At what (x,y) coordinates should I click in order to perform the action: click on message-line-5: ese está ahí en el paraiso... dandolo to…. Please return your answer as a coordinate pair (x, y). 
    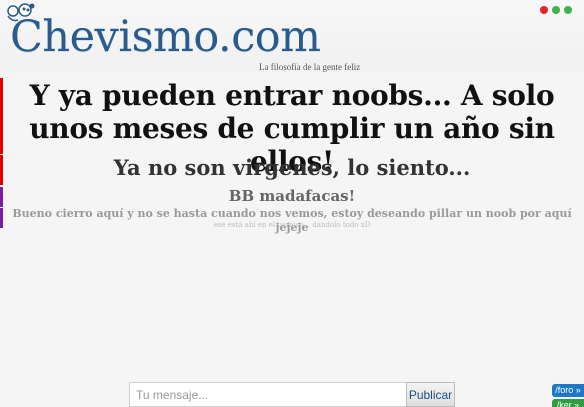
    Looking at the image, I should click on (292, 225).